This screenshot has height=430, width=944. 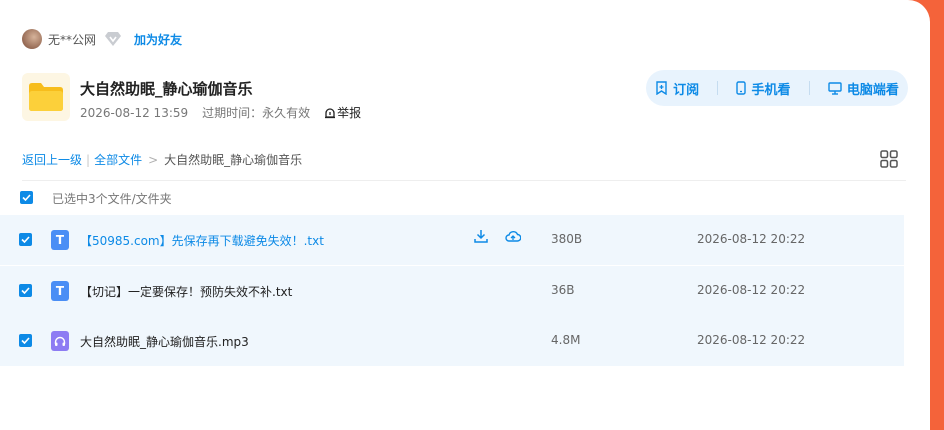 I want to click on subscribe-button: 订阅, so click(x=677, y=88).